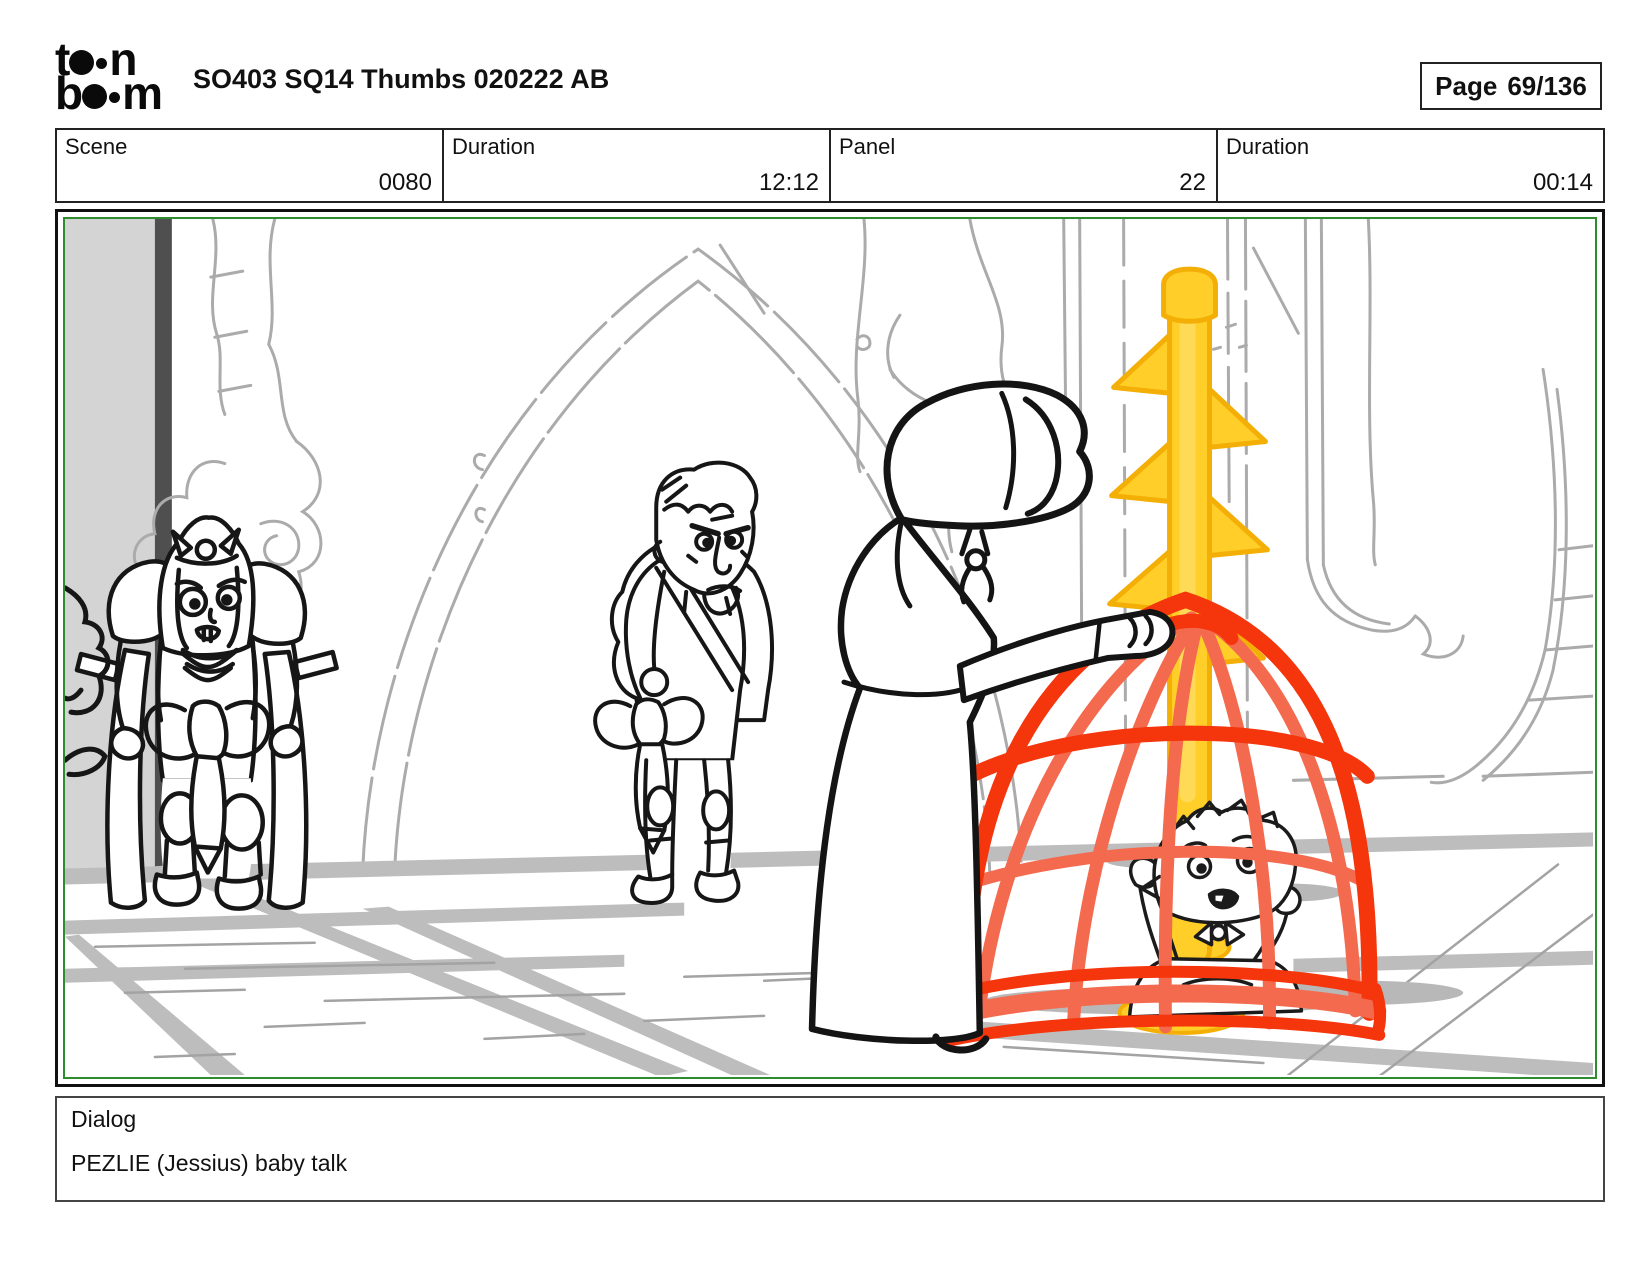  What do you see at coordinates (1547, 85) in the screenshot?
I see `page-value: 69/136` at bounding box center [1547, 85].